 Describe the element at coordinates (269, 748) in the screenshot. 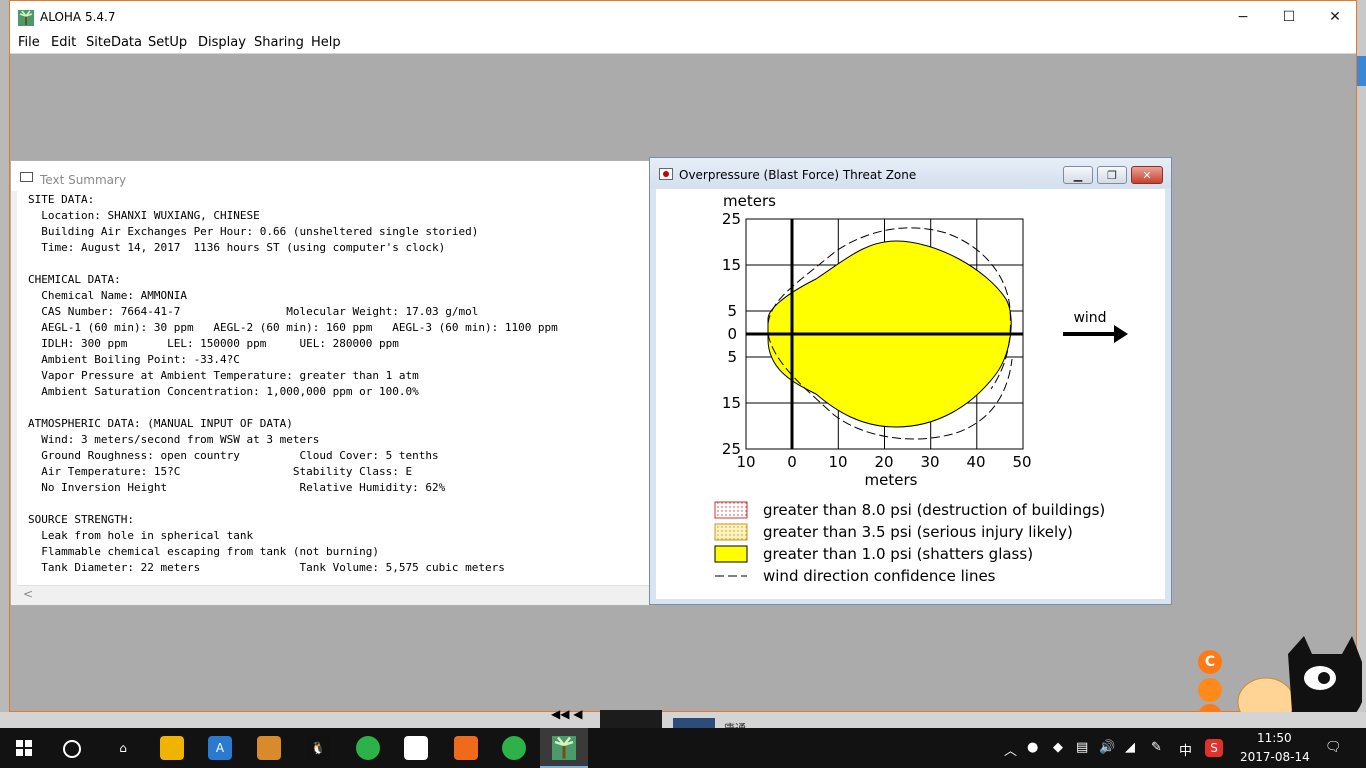

I see `fox-app-icon` at that location.